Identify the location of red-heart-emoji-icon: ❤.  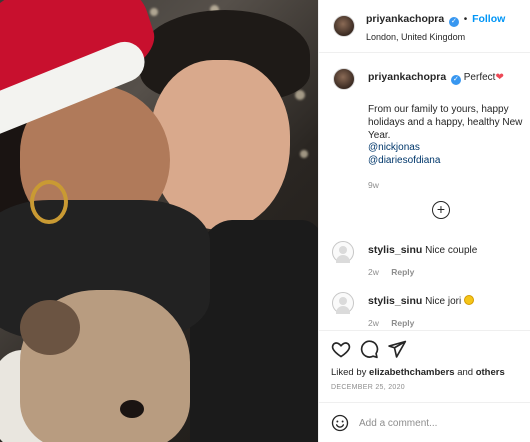
(499, 77).